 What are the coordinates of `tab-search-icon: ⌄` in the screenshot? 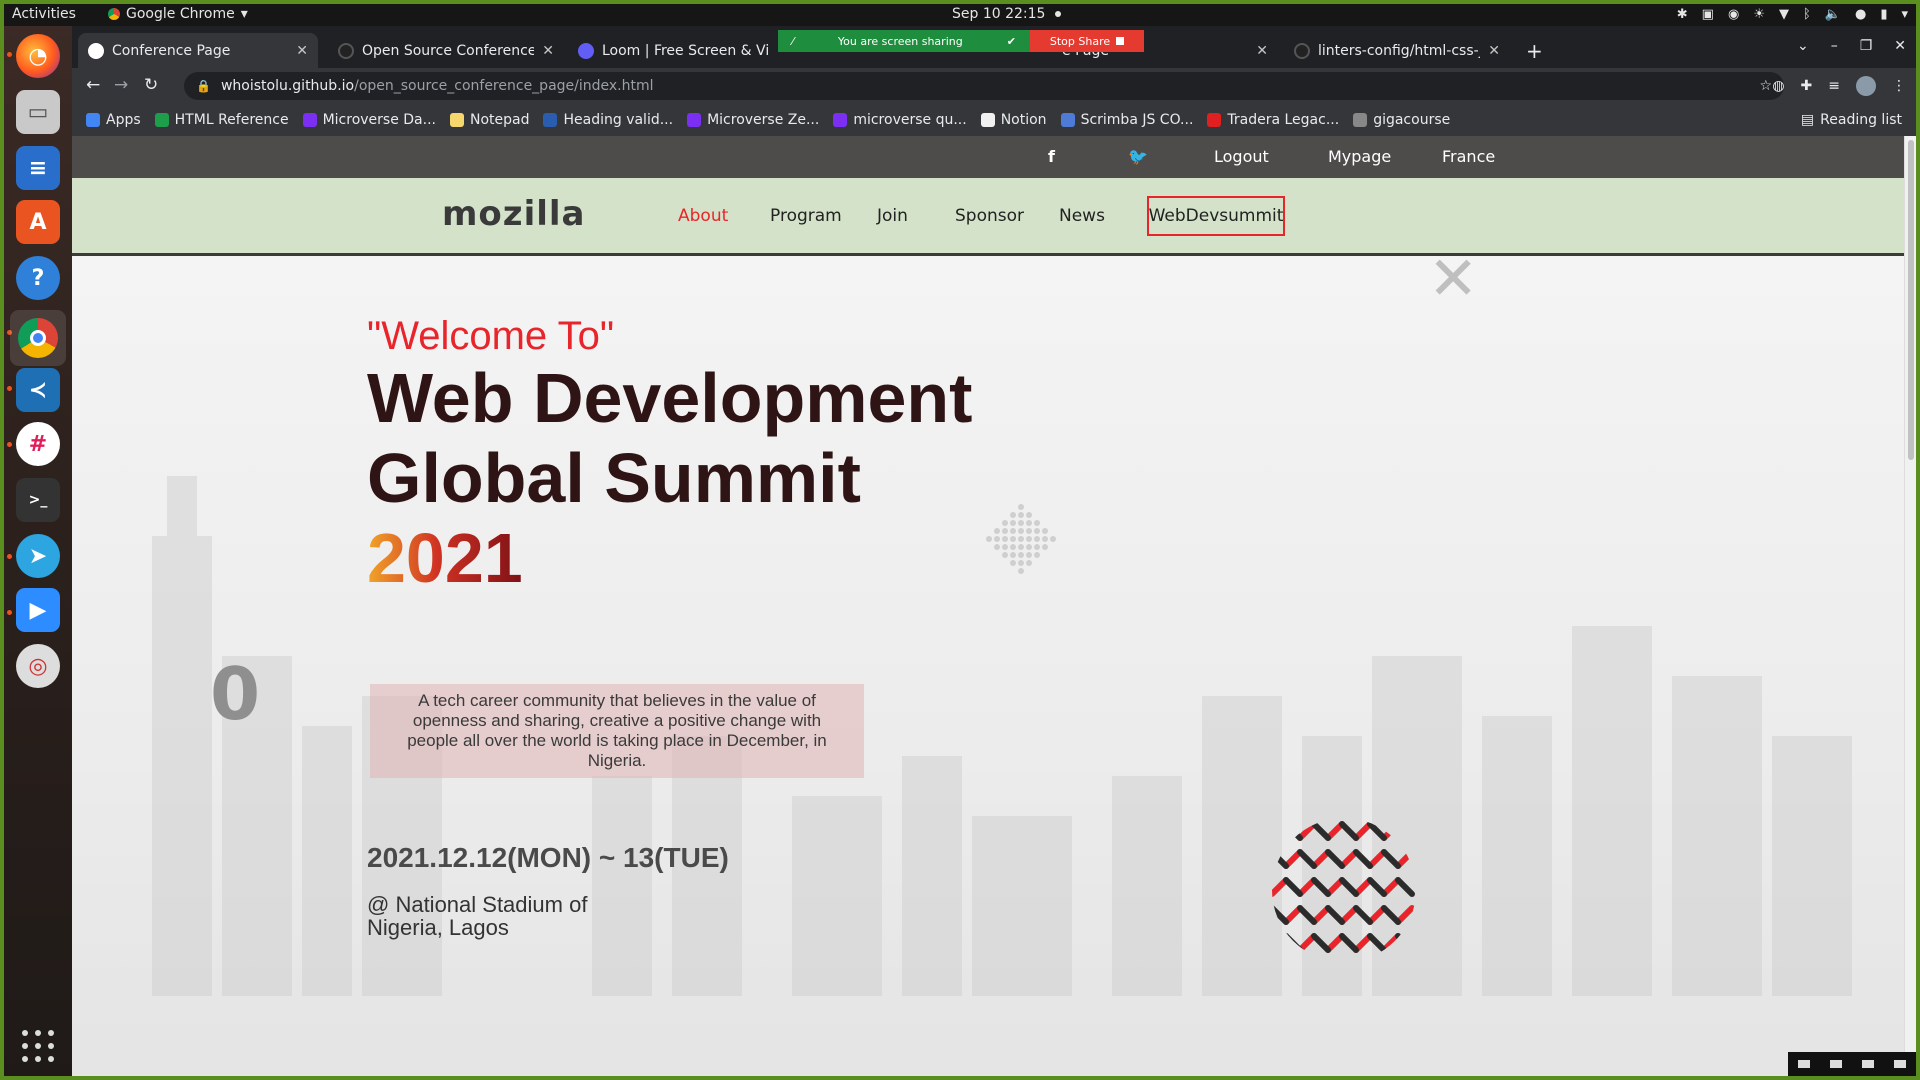 It's located at (1803, 46).